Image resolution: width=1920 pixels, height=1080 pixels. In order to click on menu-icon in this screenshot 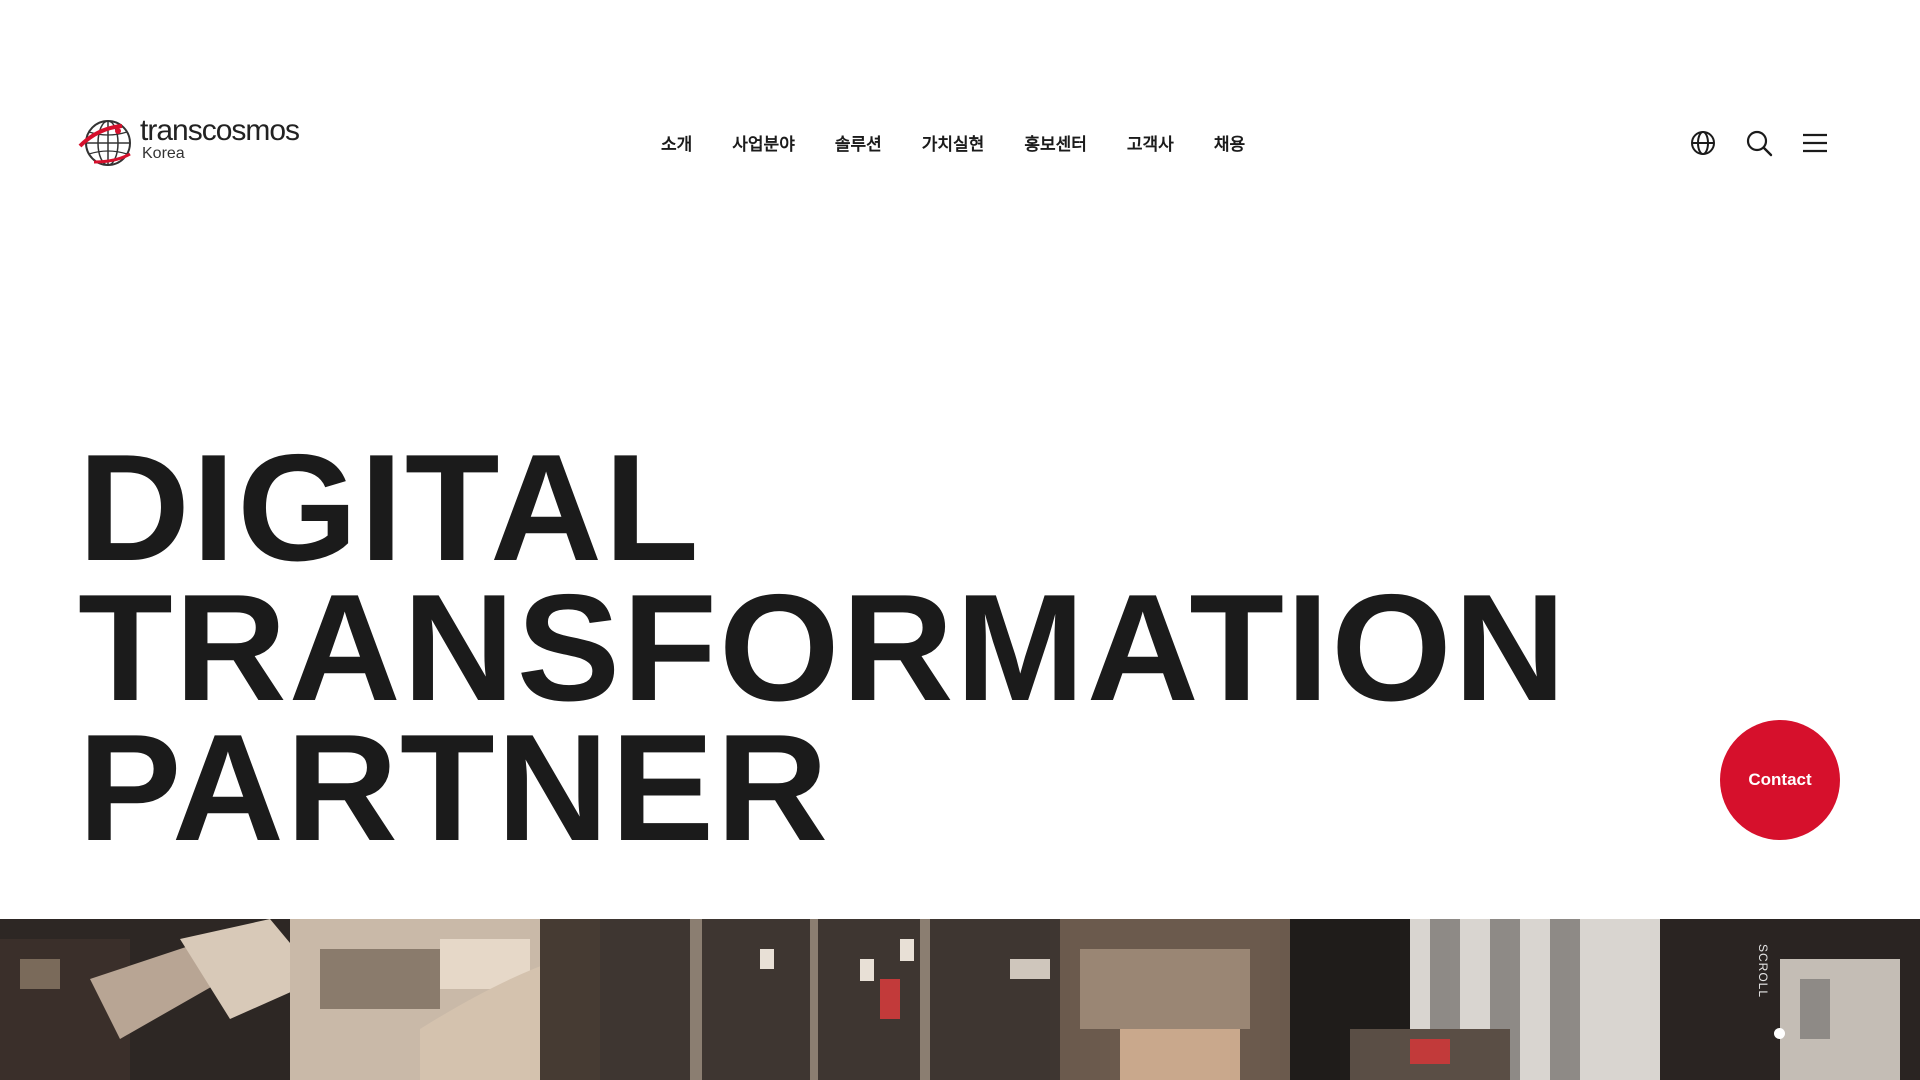, I will do `click(1815, 143)`.